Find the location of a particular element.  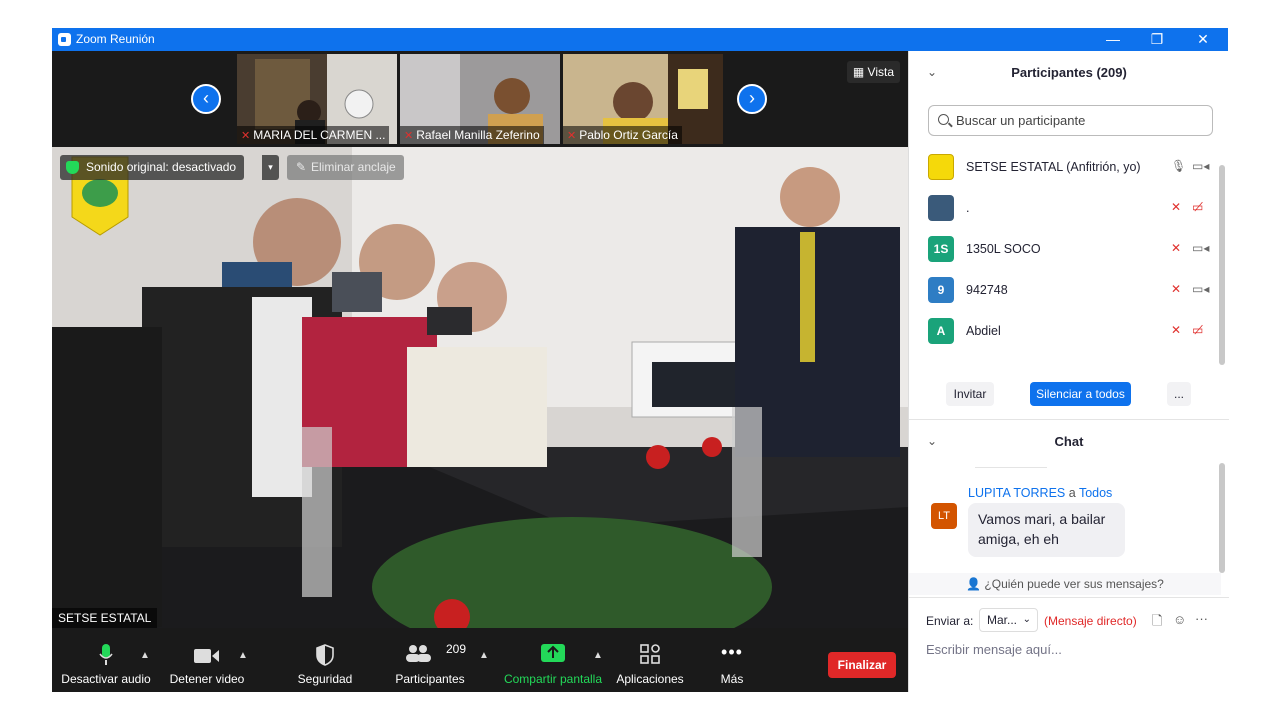

minimize-button: — is located at coordinates (1113, 39).